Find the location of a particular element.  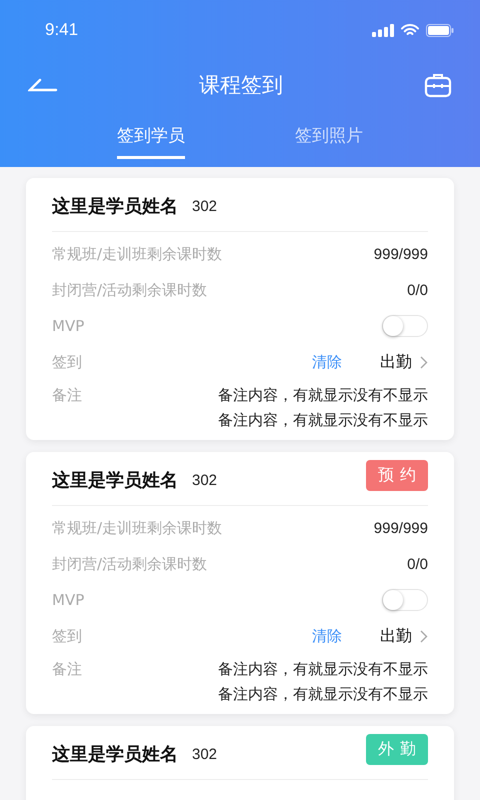

signal-icon is located at coordinates (383, 30).